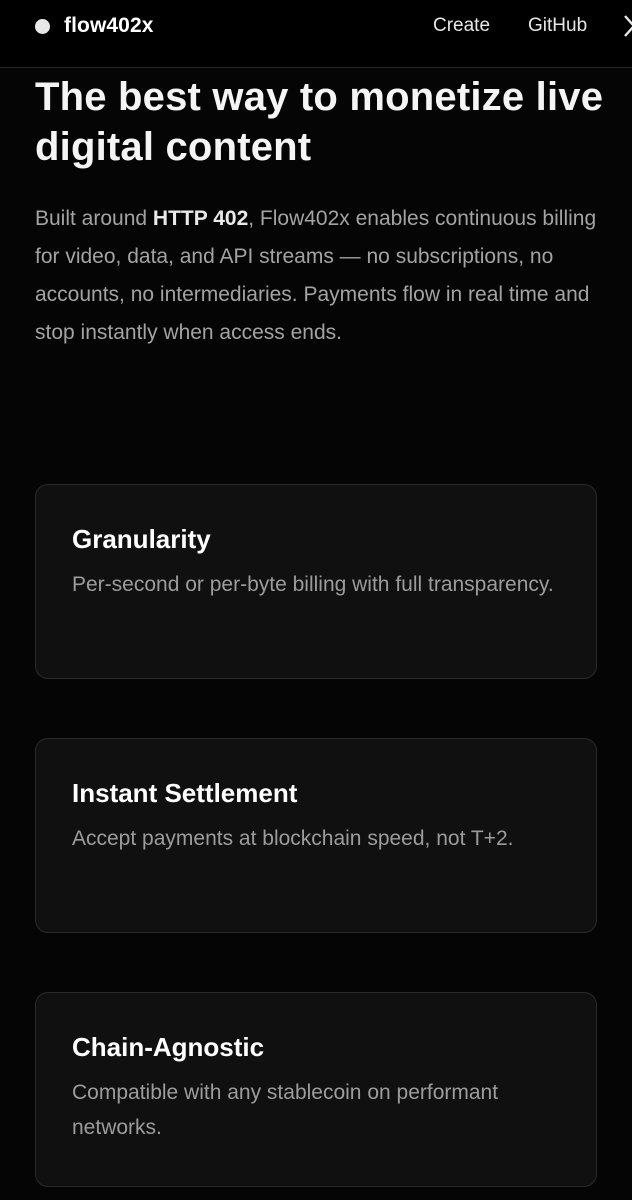 This screenshot has height=1200, width=632. I want to click on brand-name: flow402x, so click(109, 25).